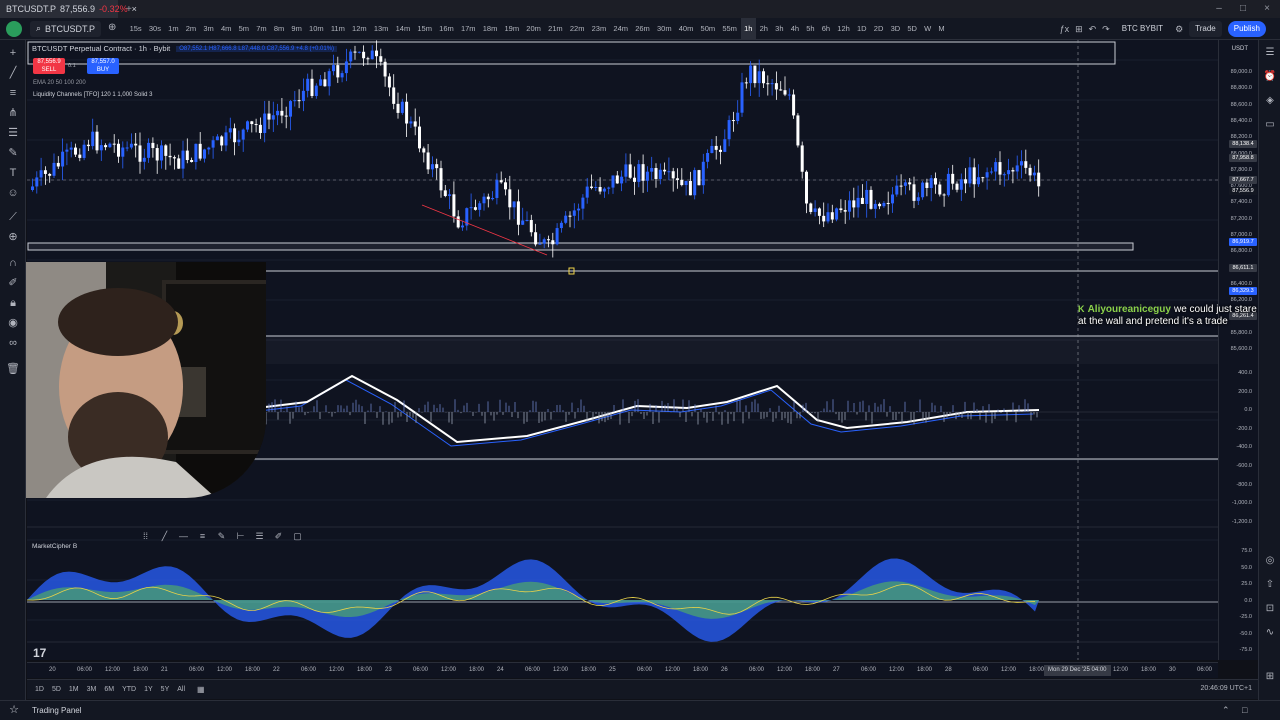  What do you see at coordinates (403, 29) in the screenshot?
I see `interval-14m: 14m` at bounding box center [403, 29].